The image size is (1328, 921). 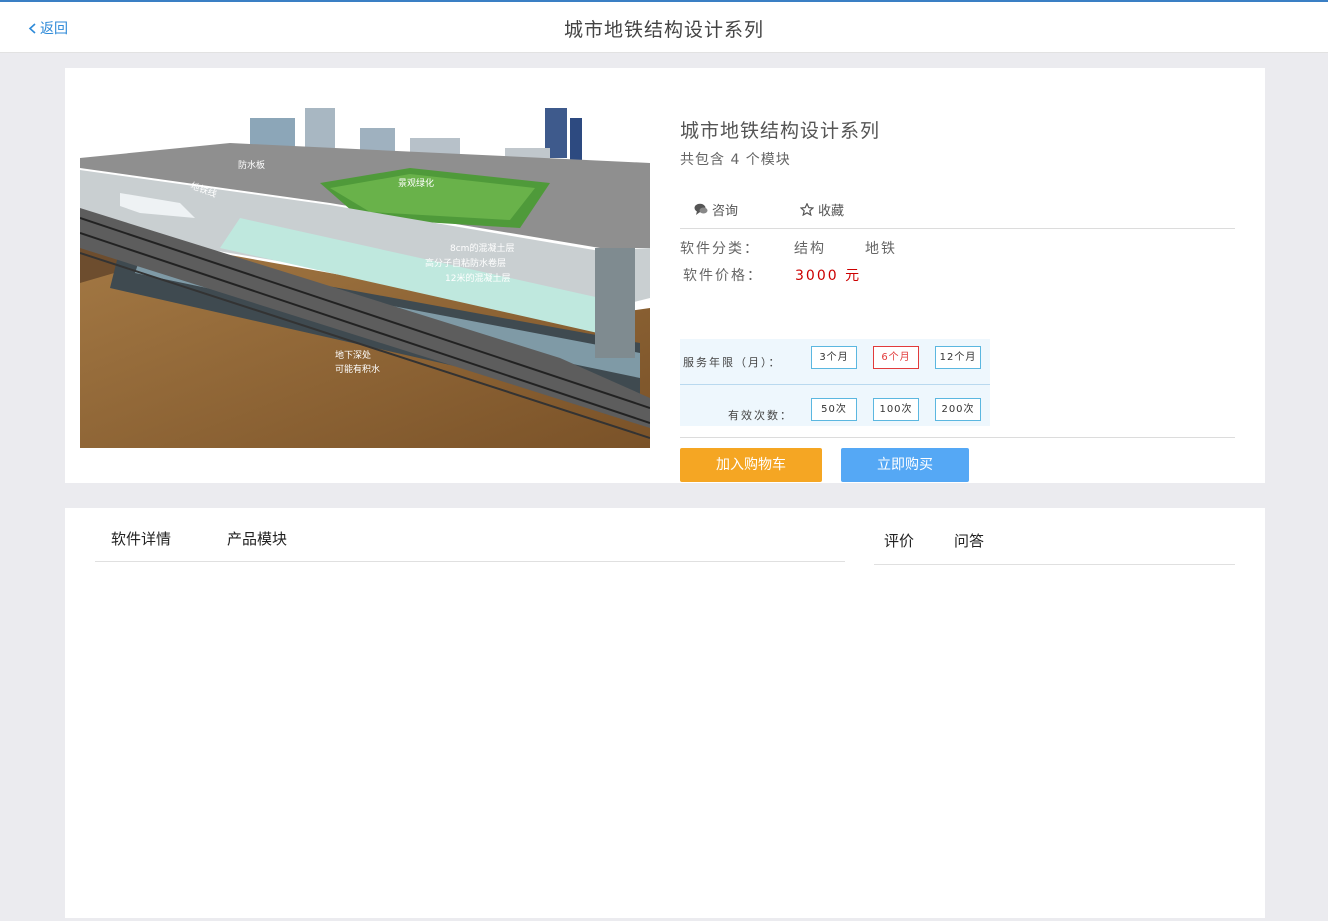 I want to click on consult-label: 咨询, so click(x=725, y=211).